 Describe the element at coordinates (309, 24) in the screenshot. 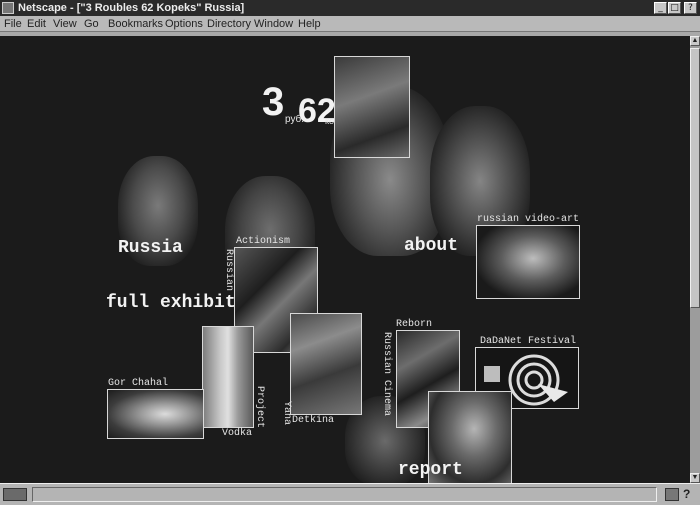

I see `menu-help: Help` at that location.